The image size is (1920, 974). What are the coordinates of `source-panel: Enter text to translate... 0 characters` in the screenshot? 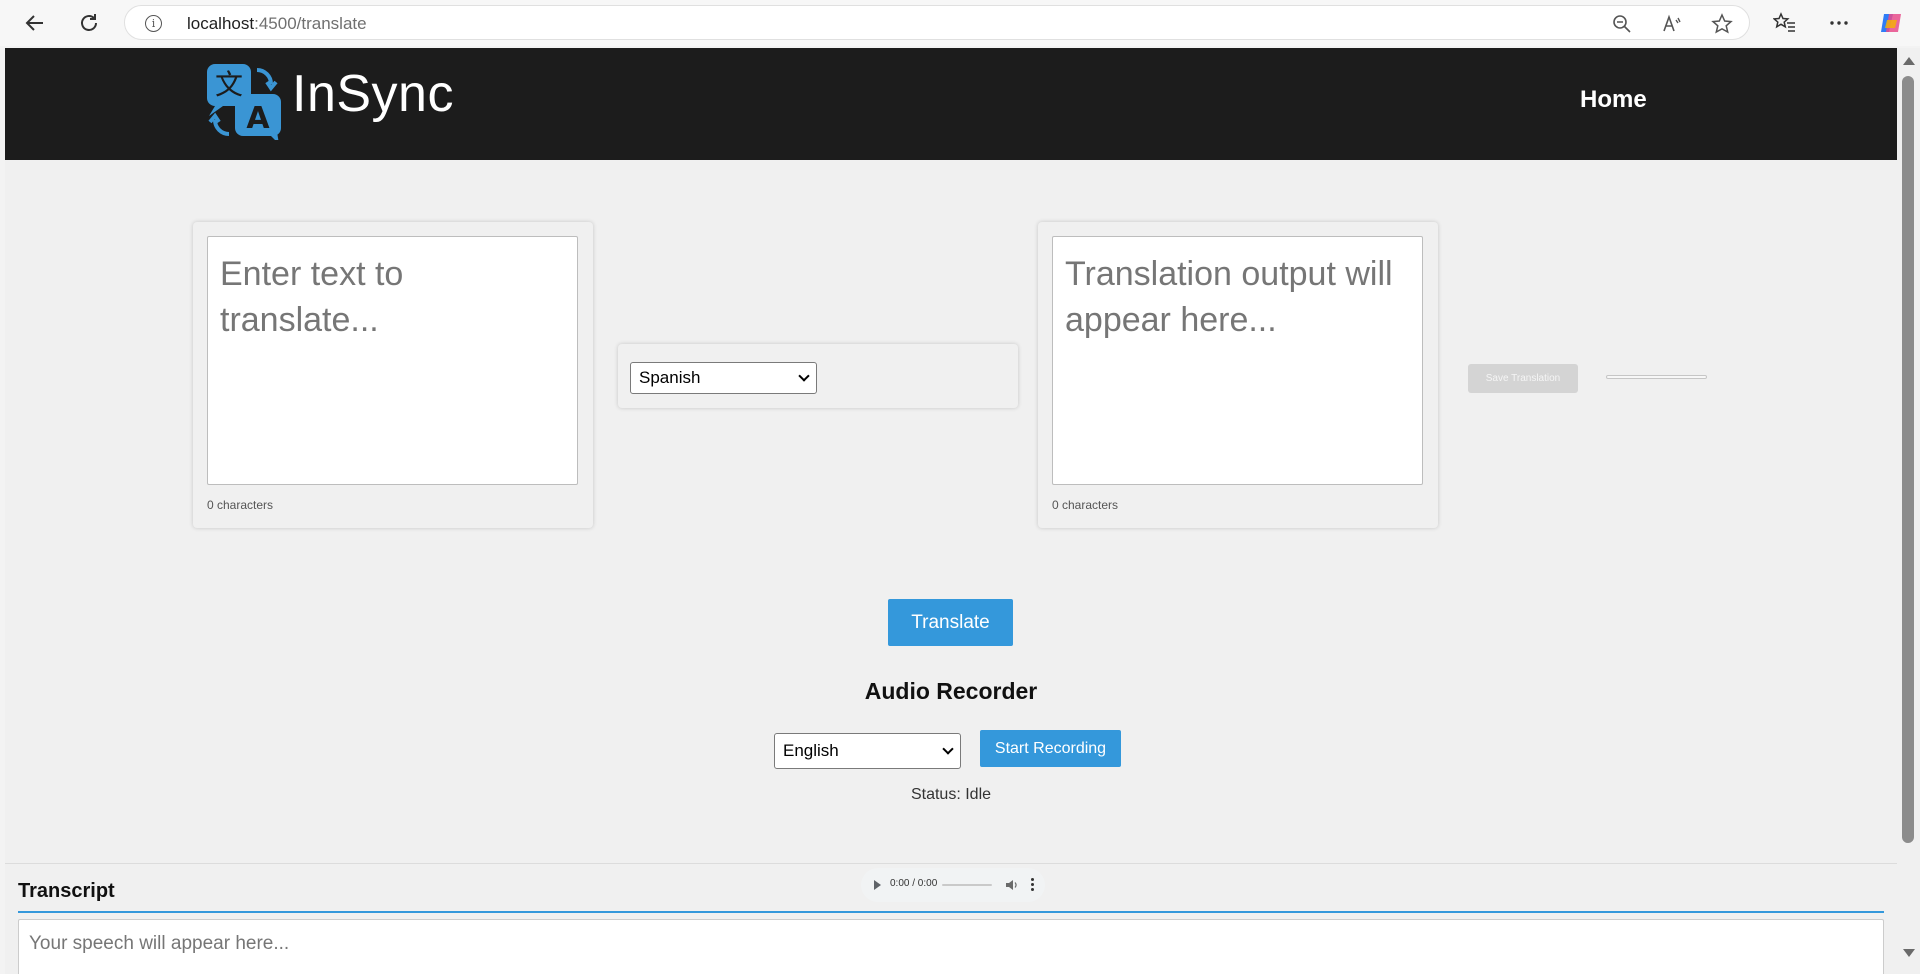 It's located at (393, 375).